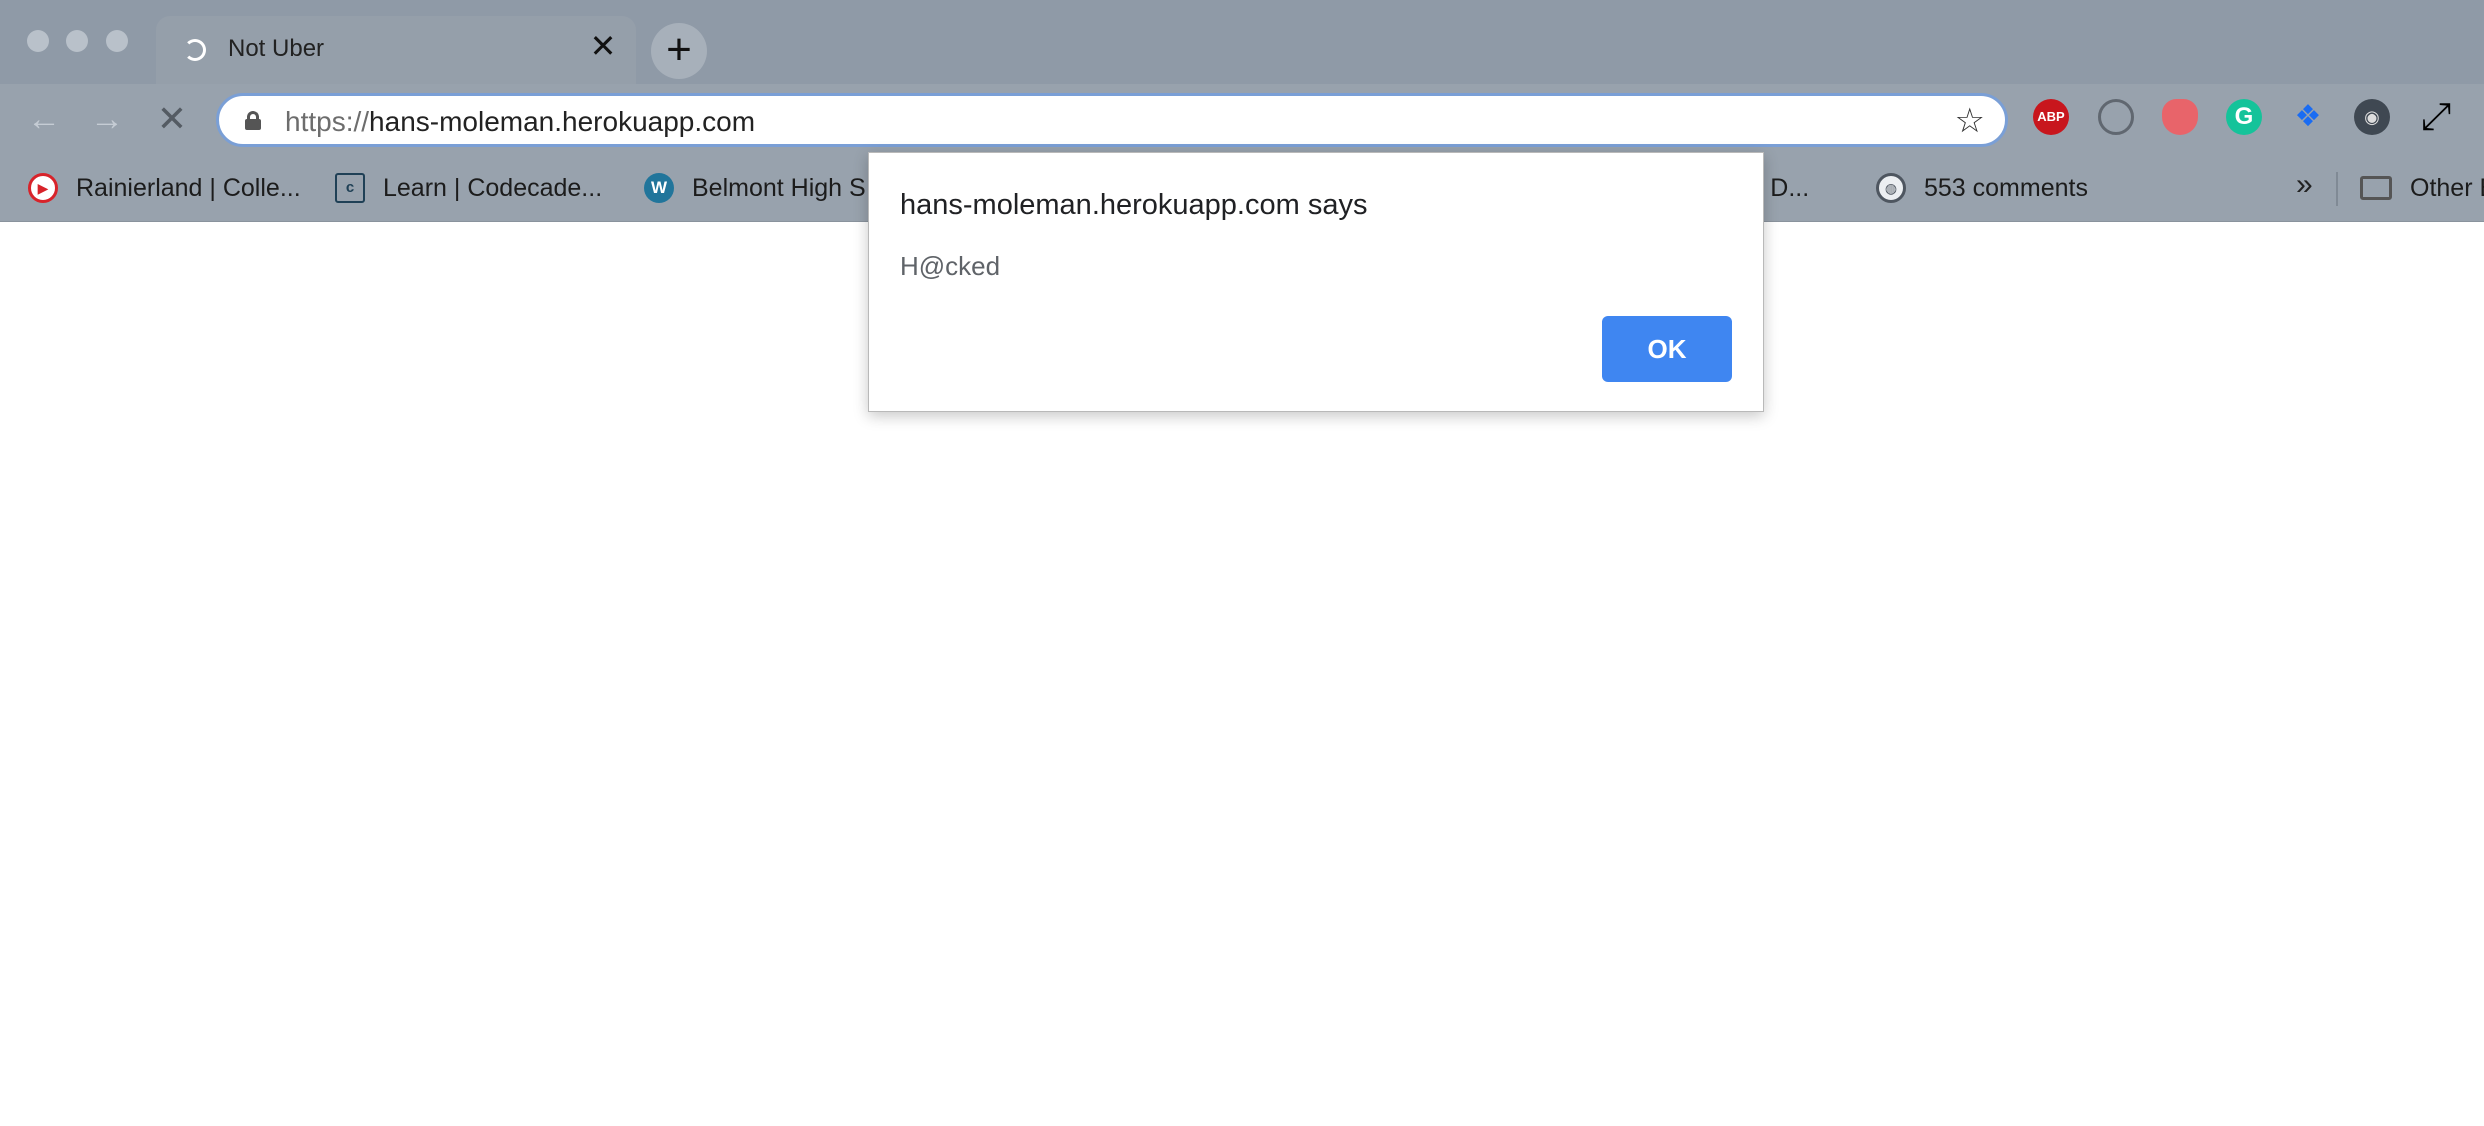  What do you see at coordinates (276, 48) in the screenshot?
I see `tab-title: Not Uber` at bounding box center [276, 48].